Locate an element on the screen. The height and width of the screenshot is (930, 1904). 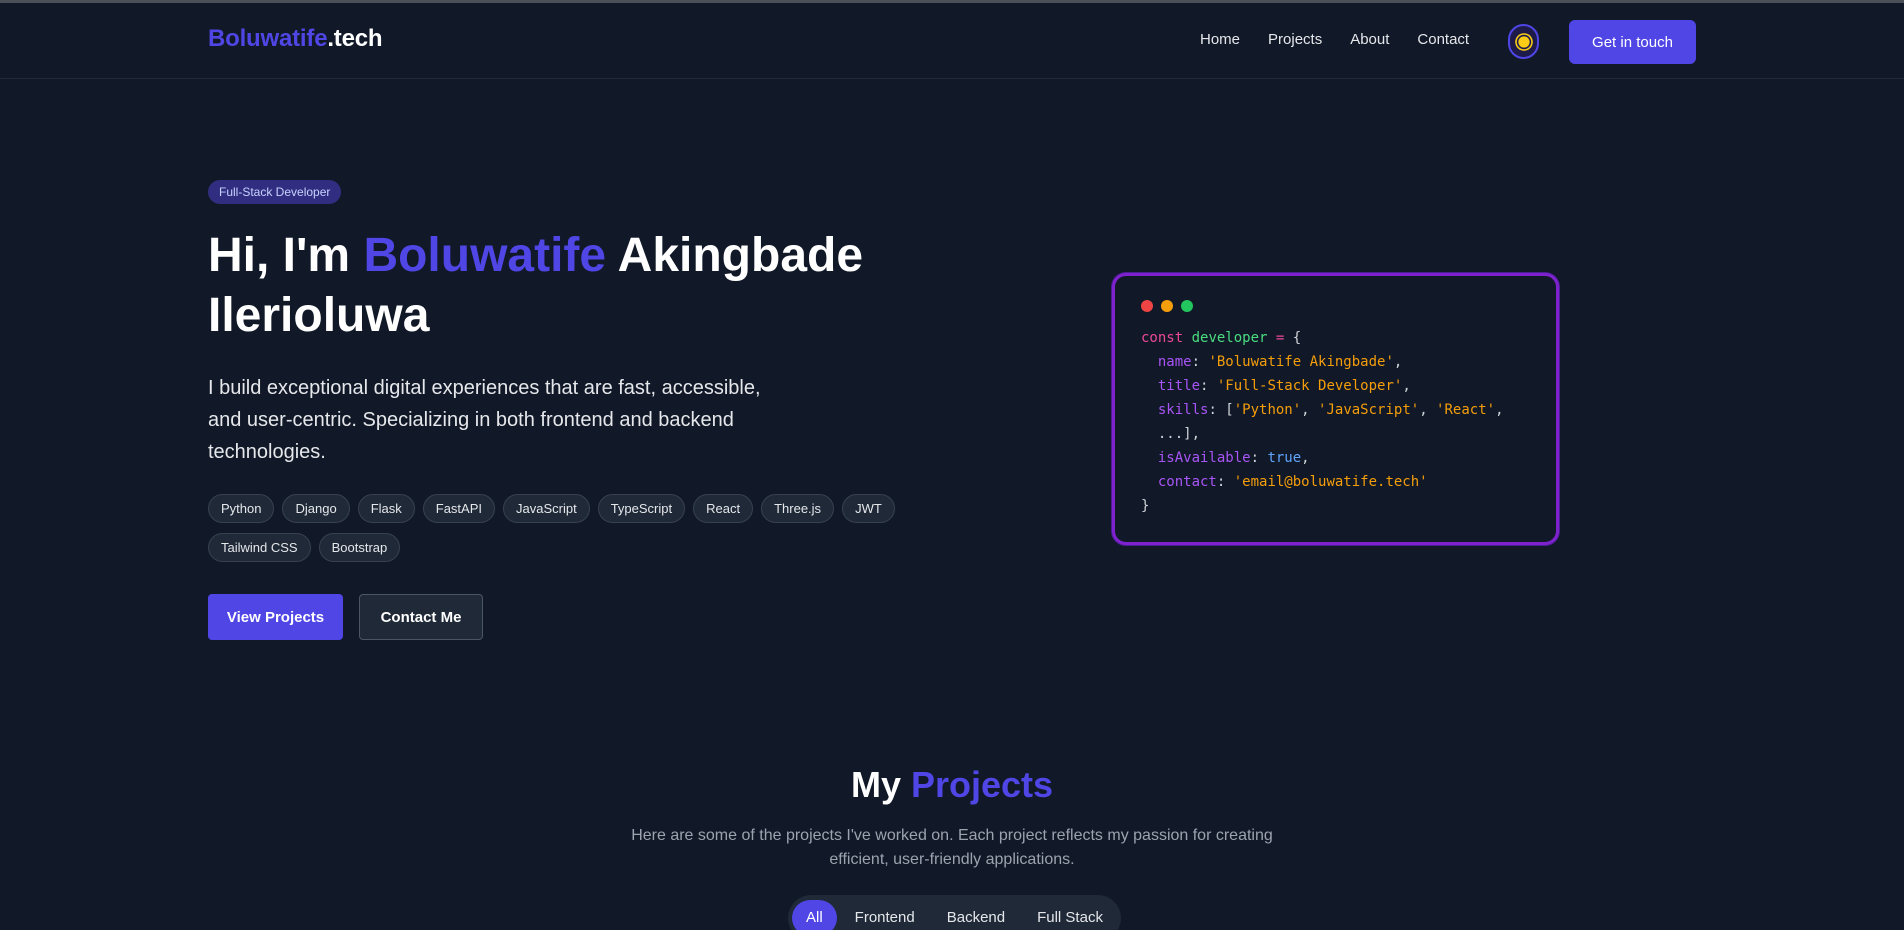
minimize-dot-icon is located at coordinates (1167, 306).